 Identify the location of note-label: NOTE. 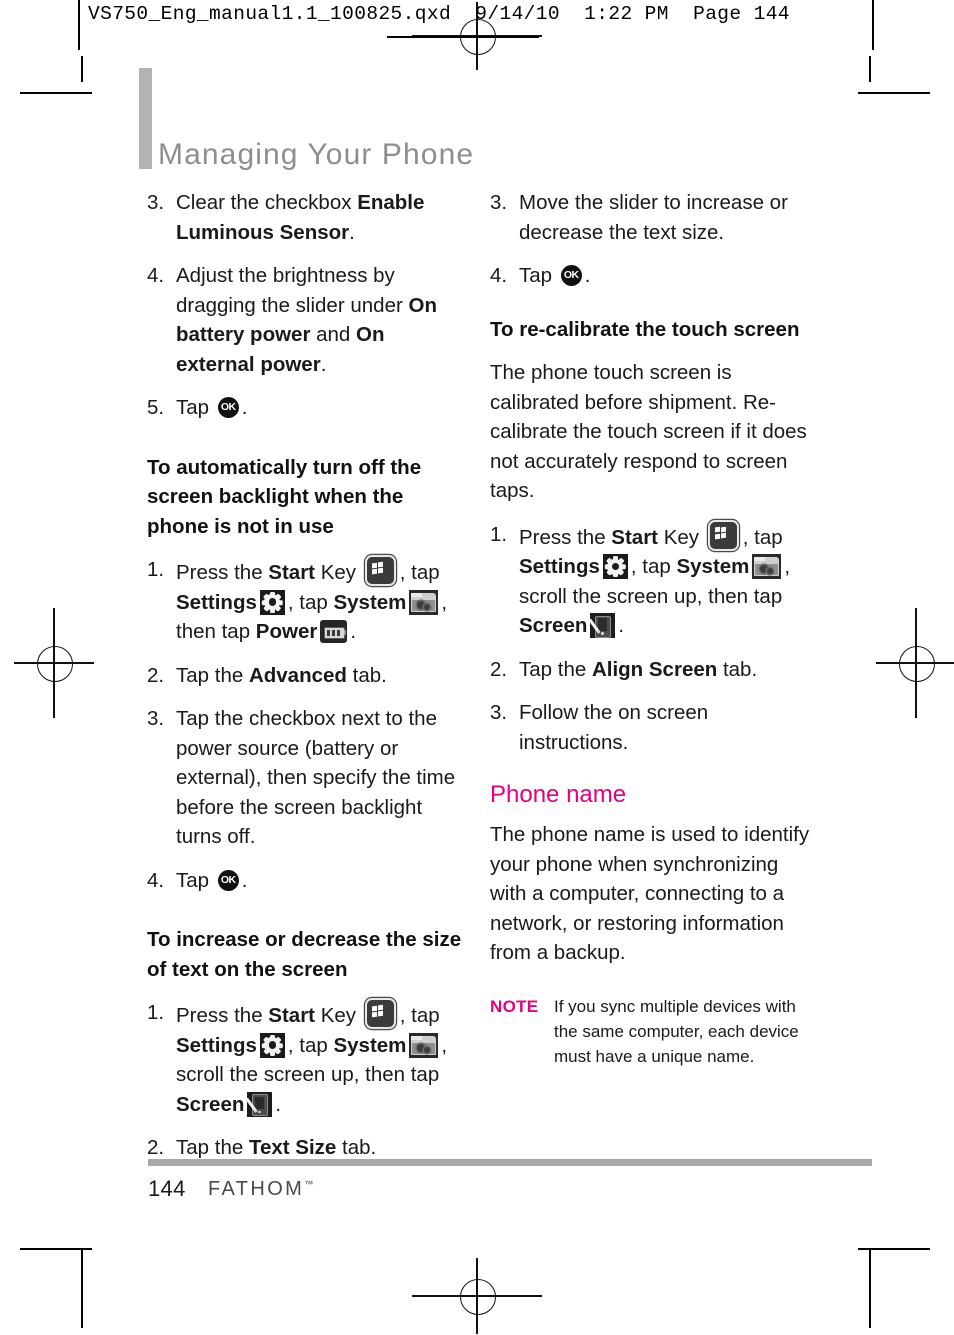
(514, 1006).